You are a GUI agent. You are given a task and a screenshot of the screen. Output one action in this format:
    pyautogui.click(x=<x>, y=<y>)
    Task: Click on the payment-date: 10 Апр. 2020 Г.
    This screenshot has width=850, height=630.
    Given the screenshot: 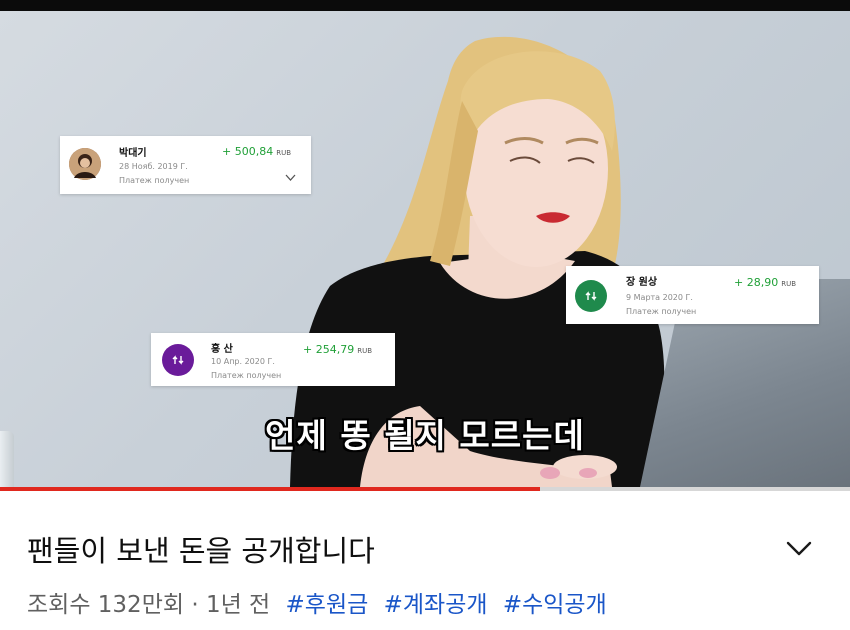 What is the action you would take?
    pyautogui.click(x=243, y=361)
    